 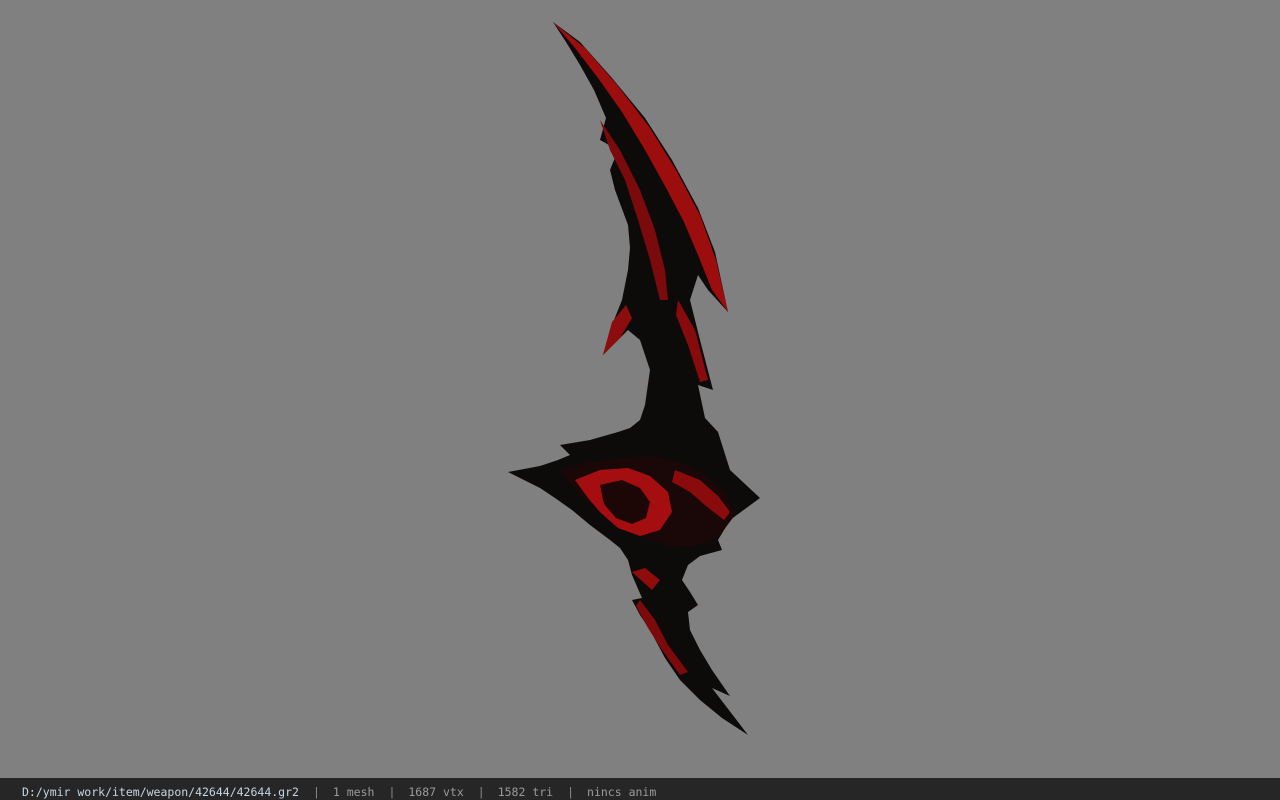 What do you see at coordinates (160, 792) in the screenshot?
I see `file-path: D:/ymir work/item/weapon/42644/42644.gr2` at bounding box center [160, 792].